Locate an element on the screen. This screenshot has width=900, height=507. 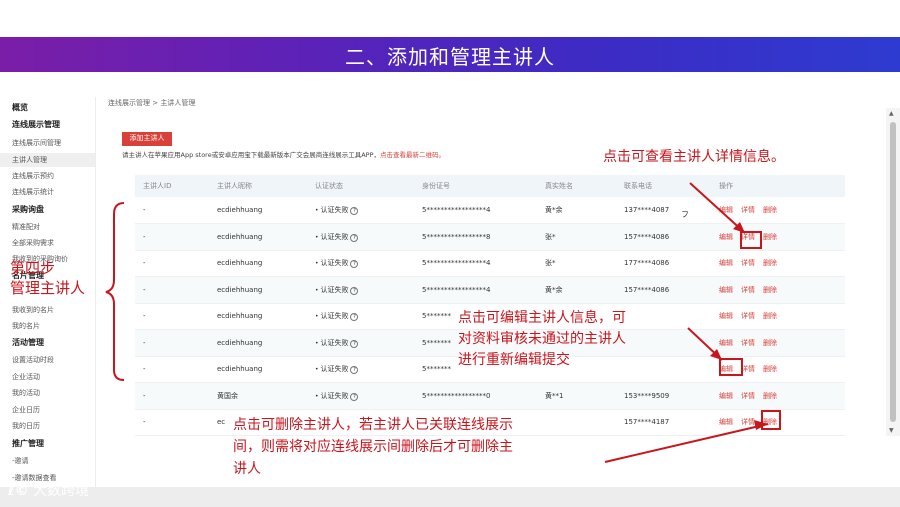
delete-annotation-line-3: 讲人 is located at coordinates (247, 469).